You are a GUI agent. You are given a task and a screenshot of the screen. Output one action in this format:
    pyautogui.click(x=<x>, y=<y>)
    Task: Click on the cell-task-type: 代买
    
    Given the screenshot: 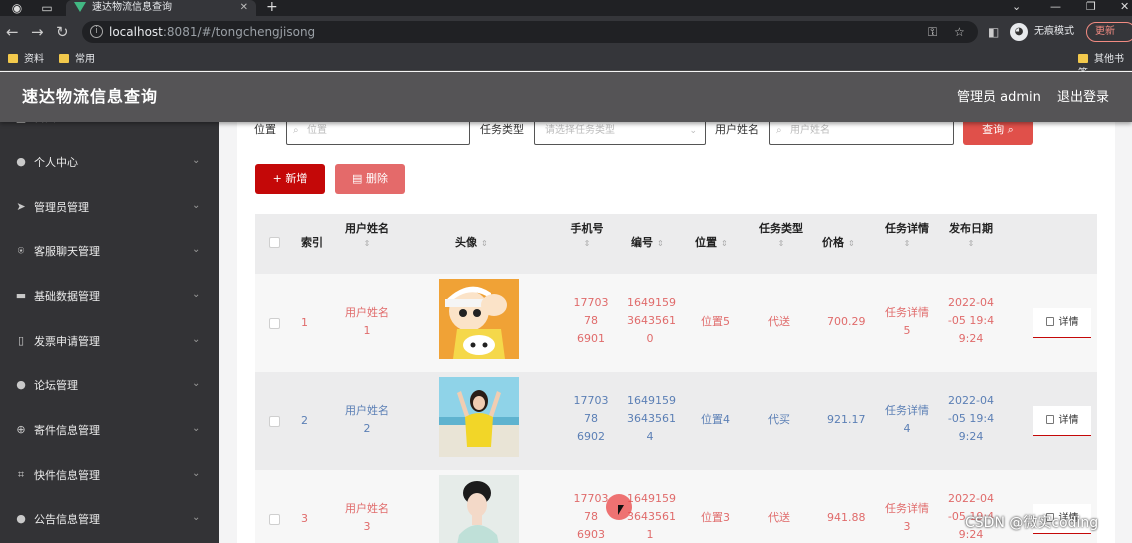 What is the action you would take?
    pyautogui.click(x=779, y=419)
    